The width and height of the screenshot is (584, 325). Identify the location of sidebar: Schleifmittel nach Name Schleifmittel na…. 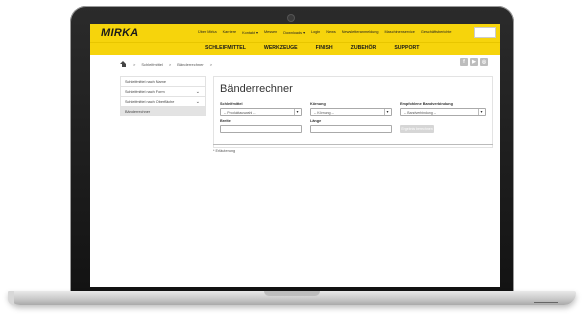
(163, 96).